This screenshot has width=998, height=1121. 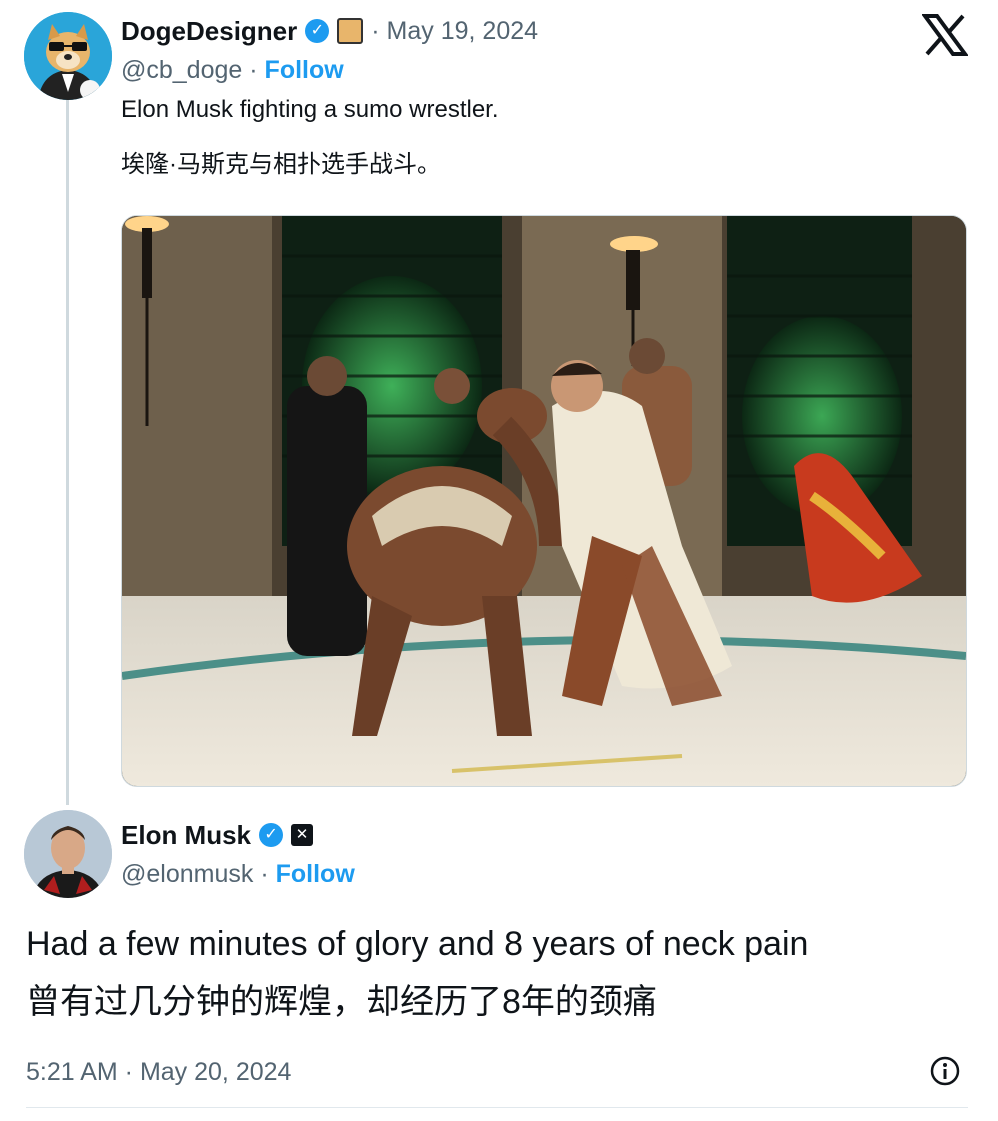 What do you see at coordinates (454, 31) in the screenshot?
I see `quoted-tweet-date: · May 19, 2024` at bounding box center [454, 31].